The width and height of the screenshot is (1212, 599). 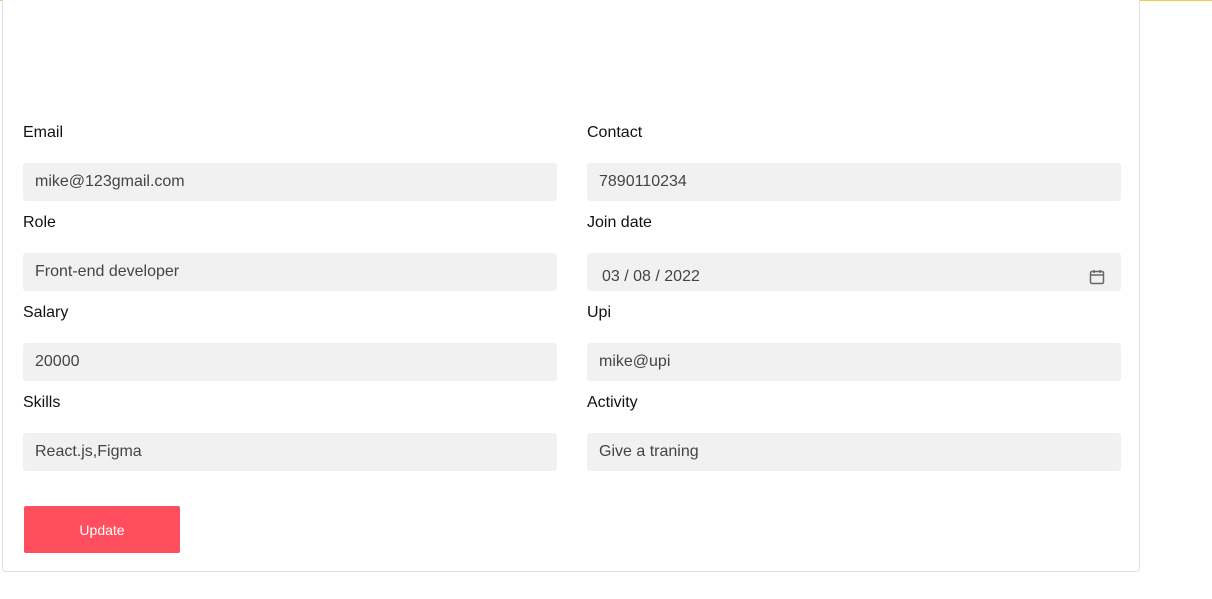 I want to click on skills-input, so click(x=290, y=452).